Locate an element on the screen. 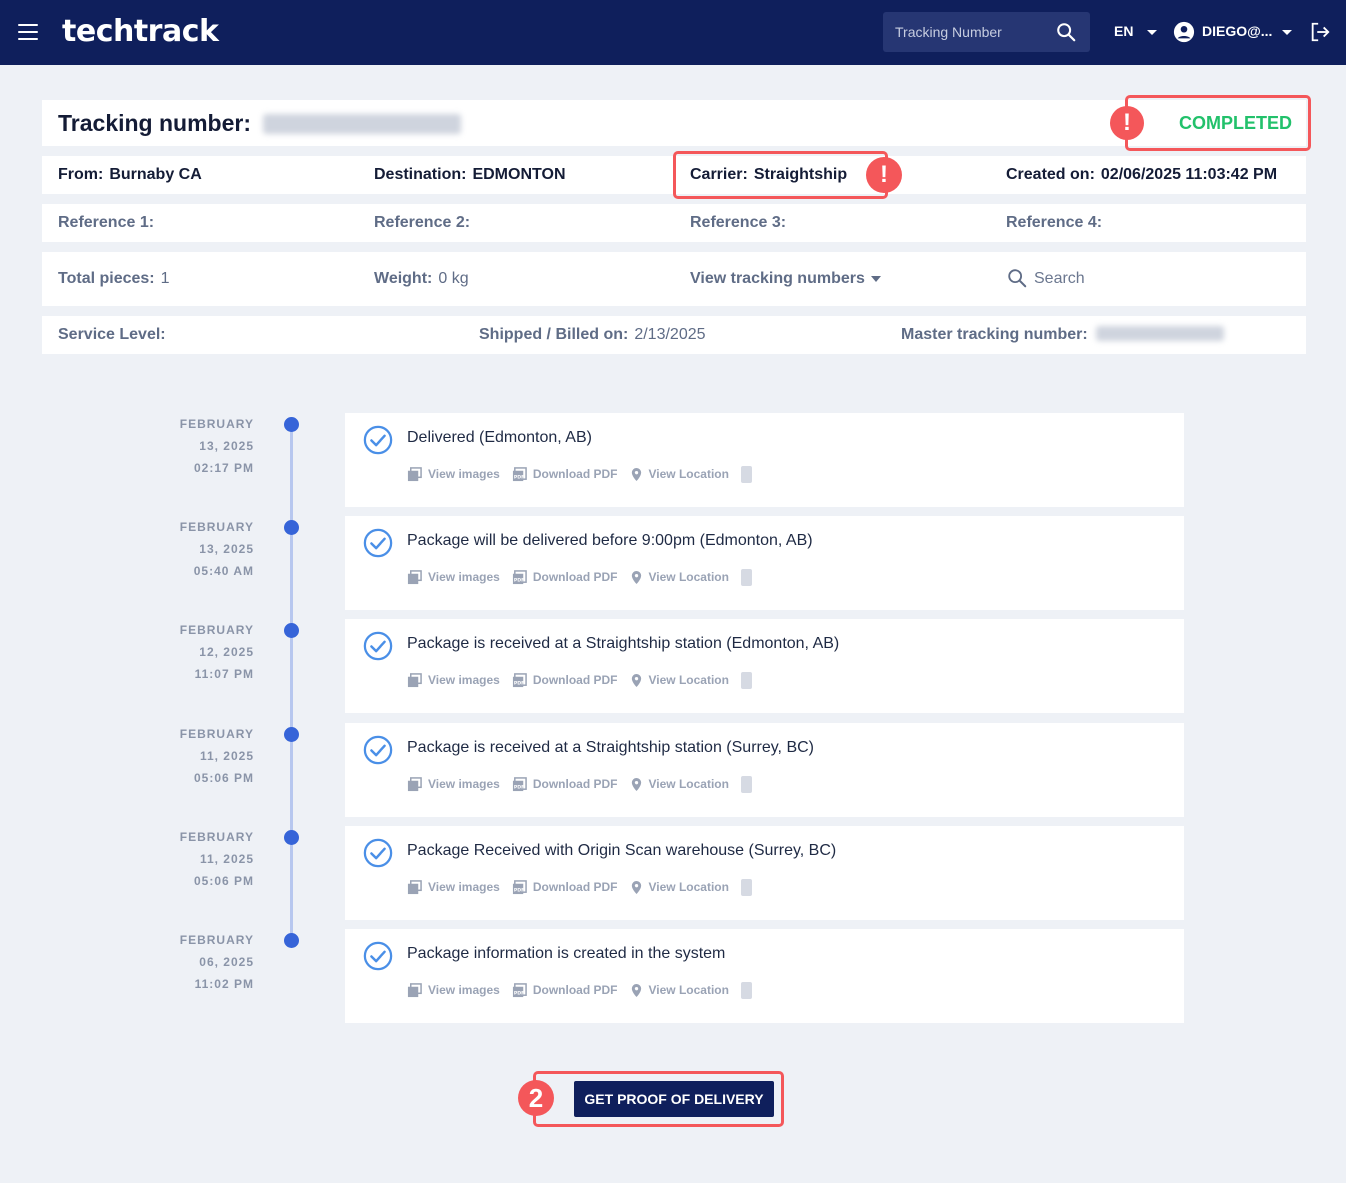 The image size is (1346, 1183). timeline-line is located at coordinates (291, 682).